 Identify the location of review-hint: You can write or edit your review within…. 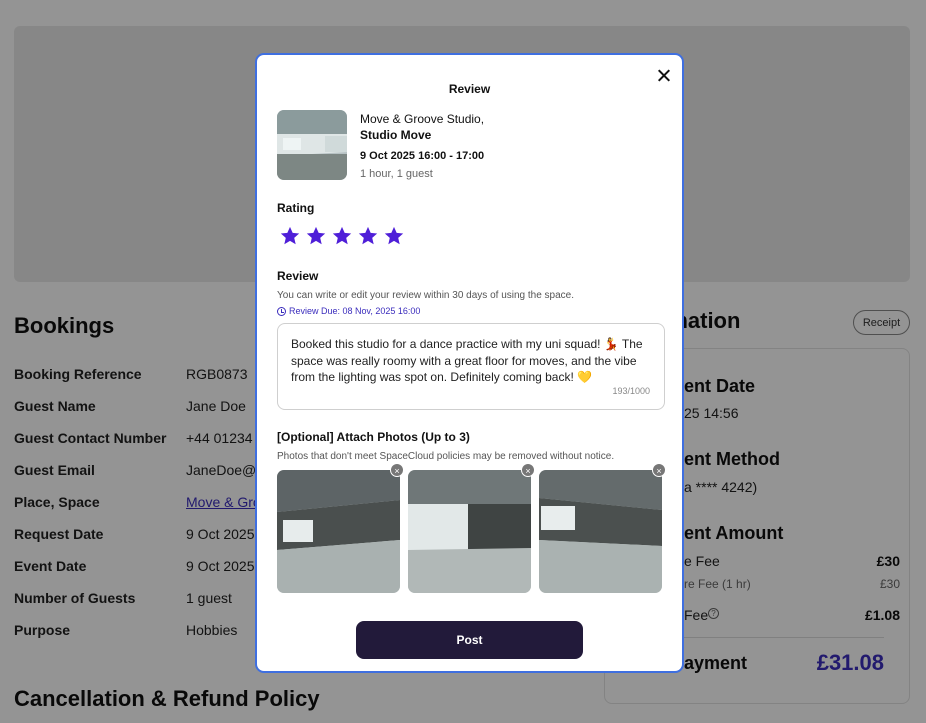
(426, 295).